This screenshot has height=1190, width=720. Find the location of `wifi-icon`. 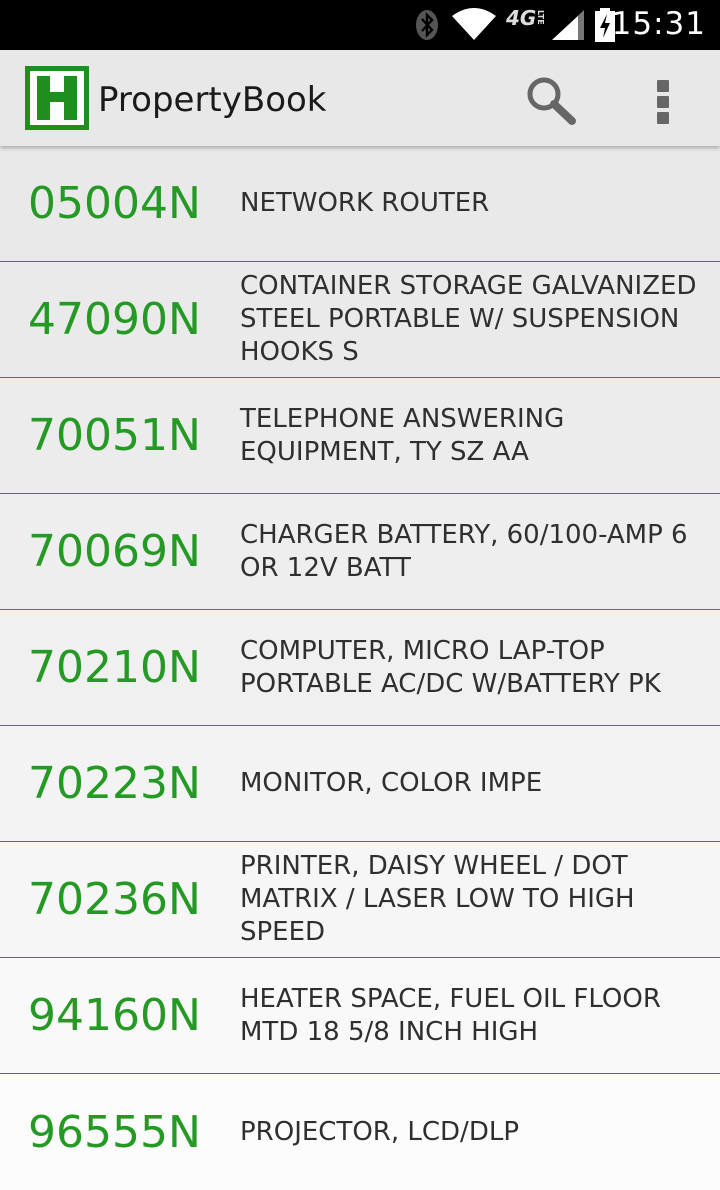

wifi-icon is located at coordinates (474, 24).